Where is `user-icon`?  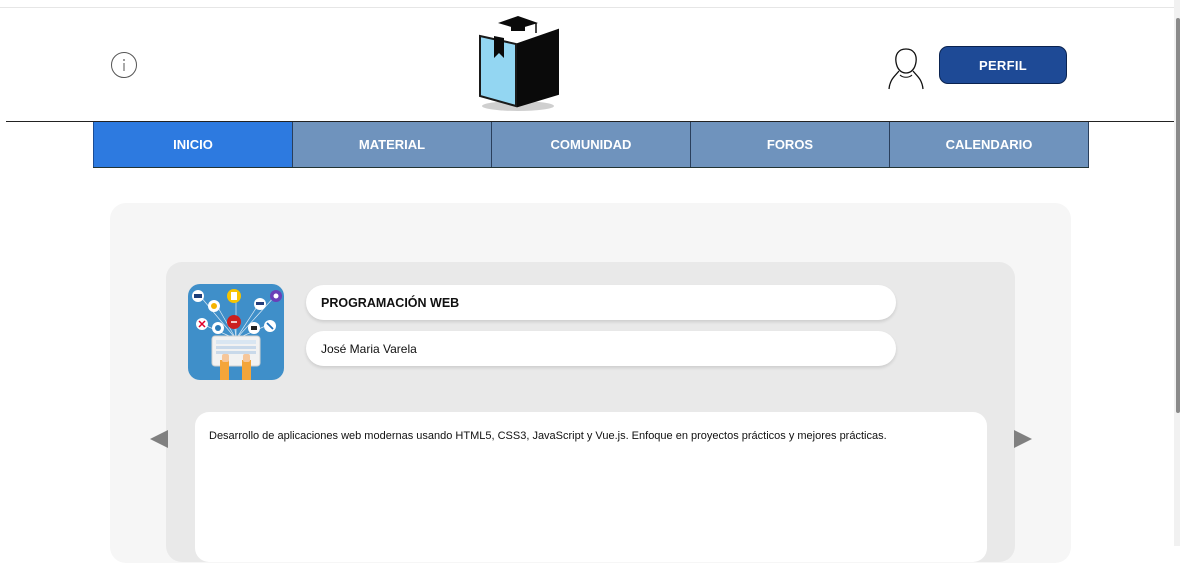 user-icon is located at coordinates (906, 68).